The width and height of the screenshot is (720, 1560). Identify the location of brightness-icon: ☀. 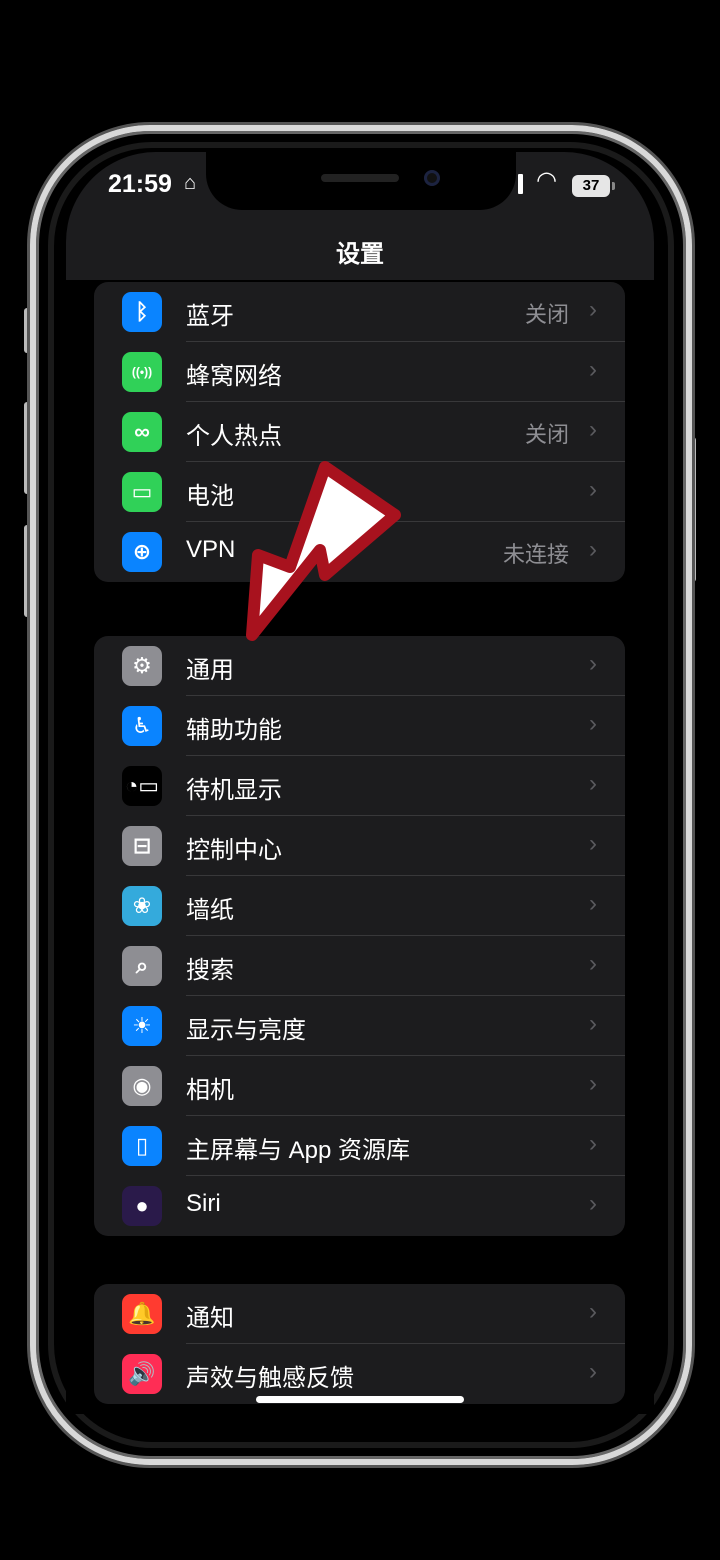
(142, 1026).